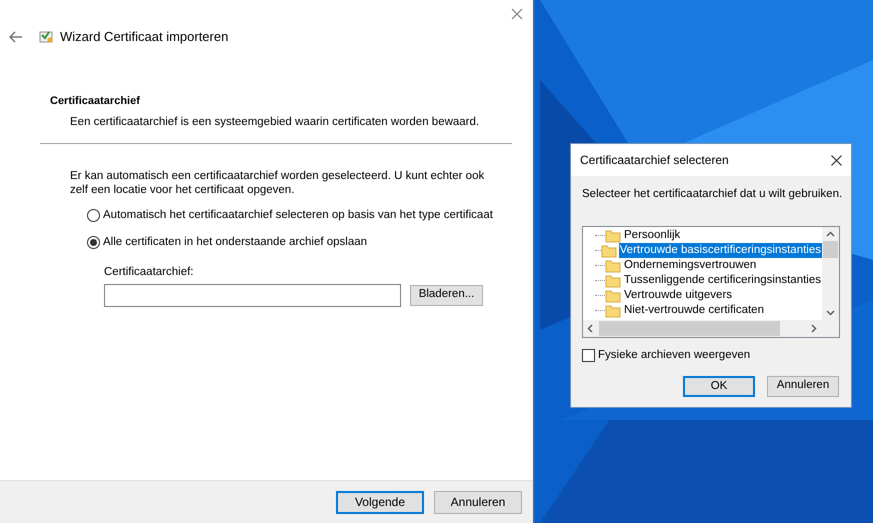 This screenshot has height=523, width=873. What do you see at coordinates (16, 37) in the screenshot?
I see `back-arrow-icon` at bounding box center [16, 37].